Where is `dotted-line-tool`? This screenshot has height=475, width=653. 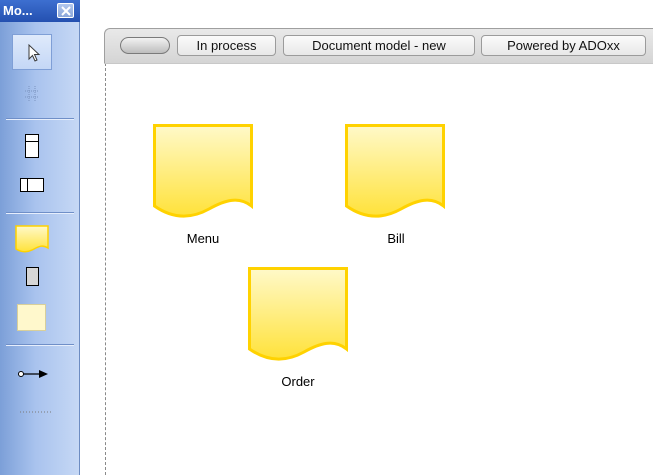 dotted-line-tool is located at coordinates (32, 412).